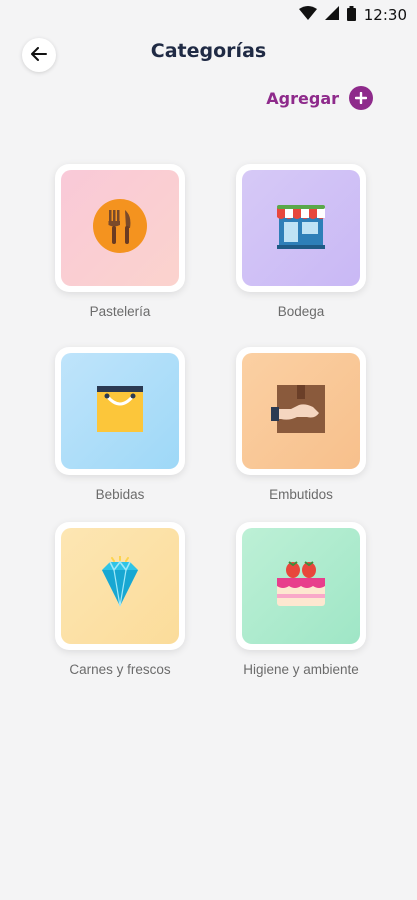 Image resolution: width=417 pixels, height=900 pixels. I want to click on category-card: Pastelería, so click(120, 241).